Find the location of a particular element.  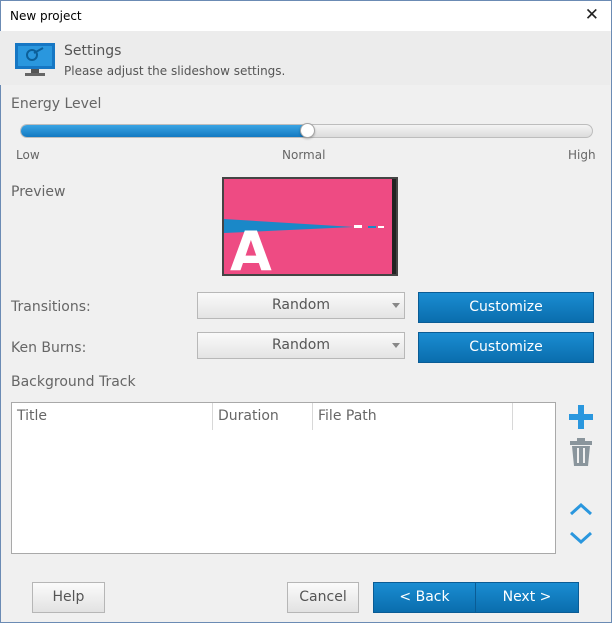

header-title: Settings is located at coordinates (93, 51).